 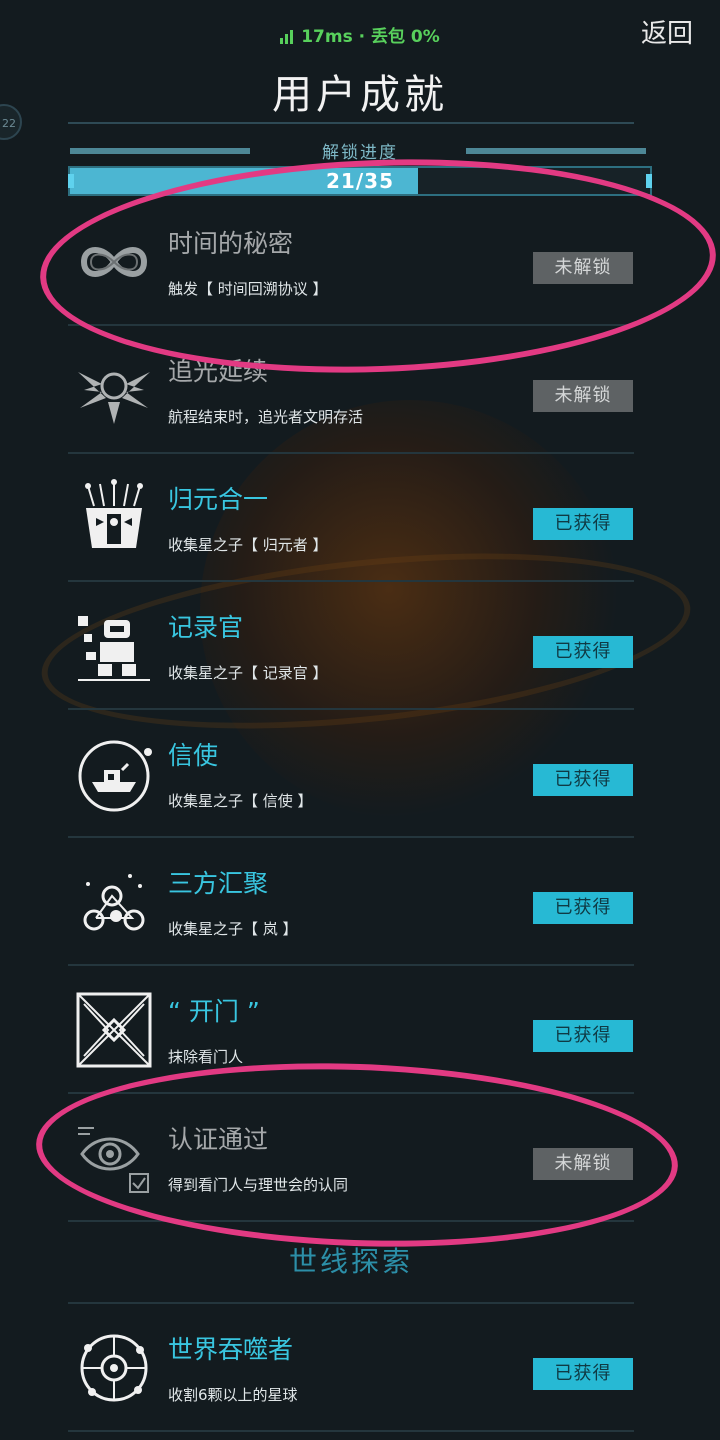 I want to click on achievement-item: 信使 收集星之子【 信使 】 已获得, so click(x=351, y=774).